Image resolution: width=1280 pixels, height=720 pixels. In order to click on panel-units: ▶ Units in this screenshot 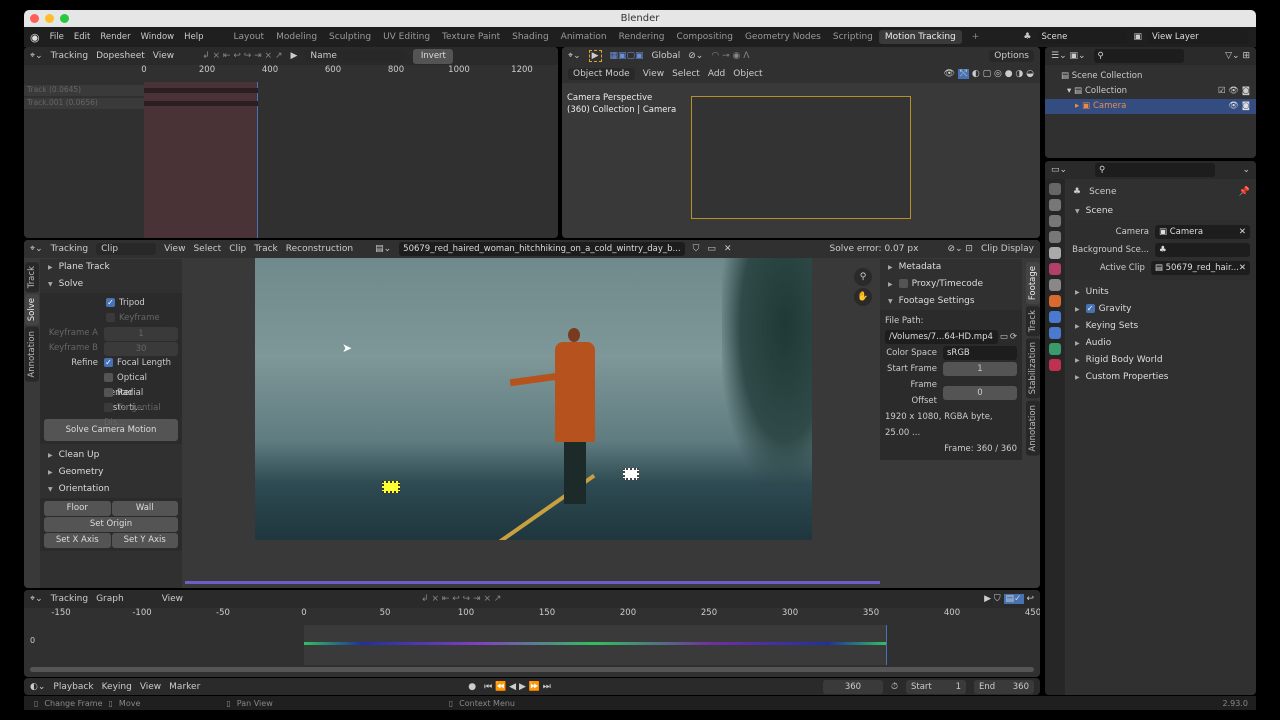, I will do `click(1161, 292)`.